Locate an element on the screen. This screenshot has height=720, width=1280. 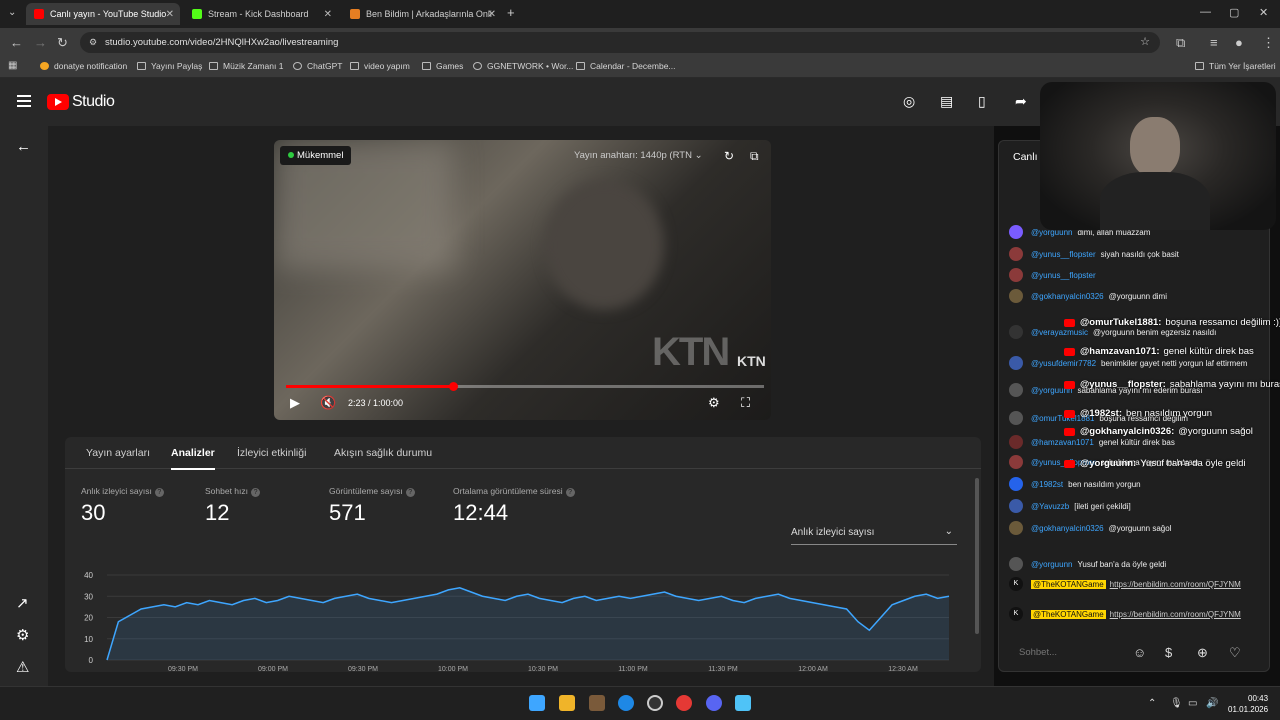
chat-username: @Yavuzzb is located at coordinates (1050, 506).